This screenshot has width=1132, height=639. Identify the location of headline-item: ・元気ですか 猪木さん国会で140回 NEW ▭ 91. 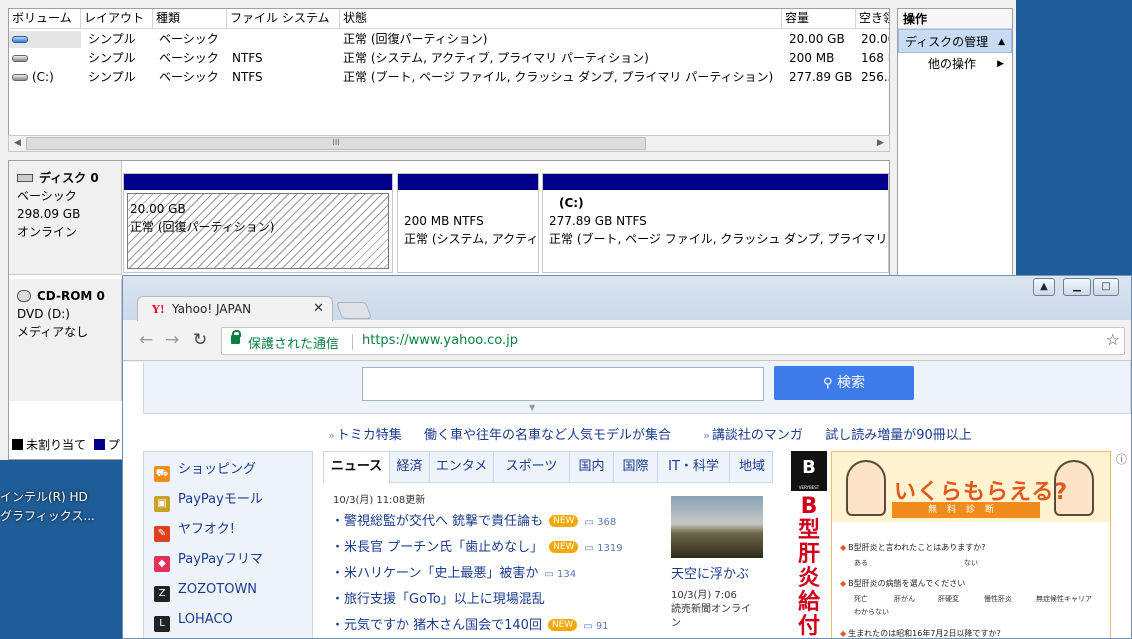
(470, 625).